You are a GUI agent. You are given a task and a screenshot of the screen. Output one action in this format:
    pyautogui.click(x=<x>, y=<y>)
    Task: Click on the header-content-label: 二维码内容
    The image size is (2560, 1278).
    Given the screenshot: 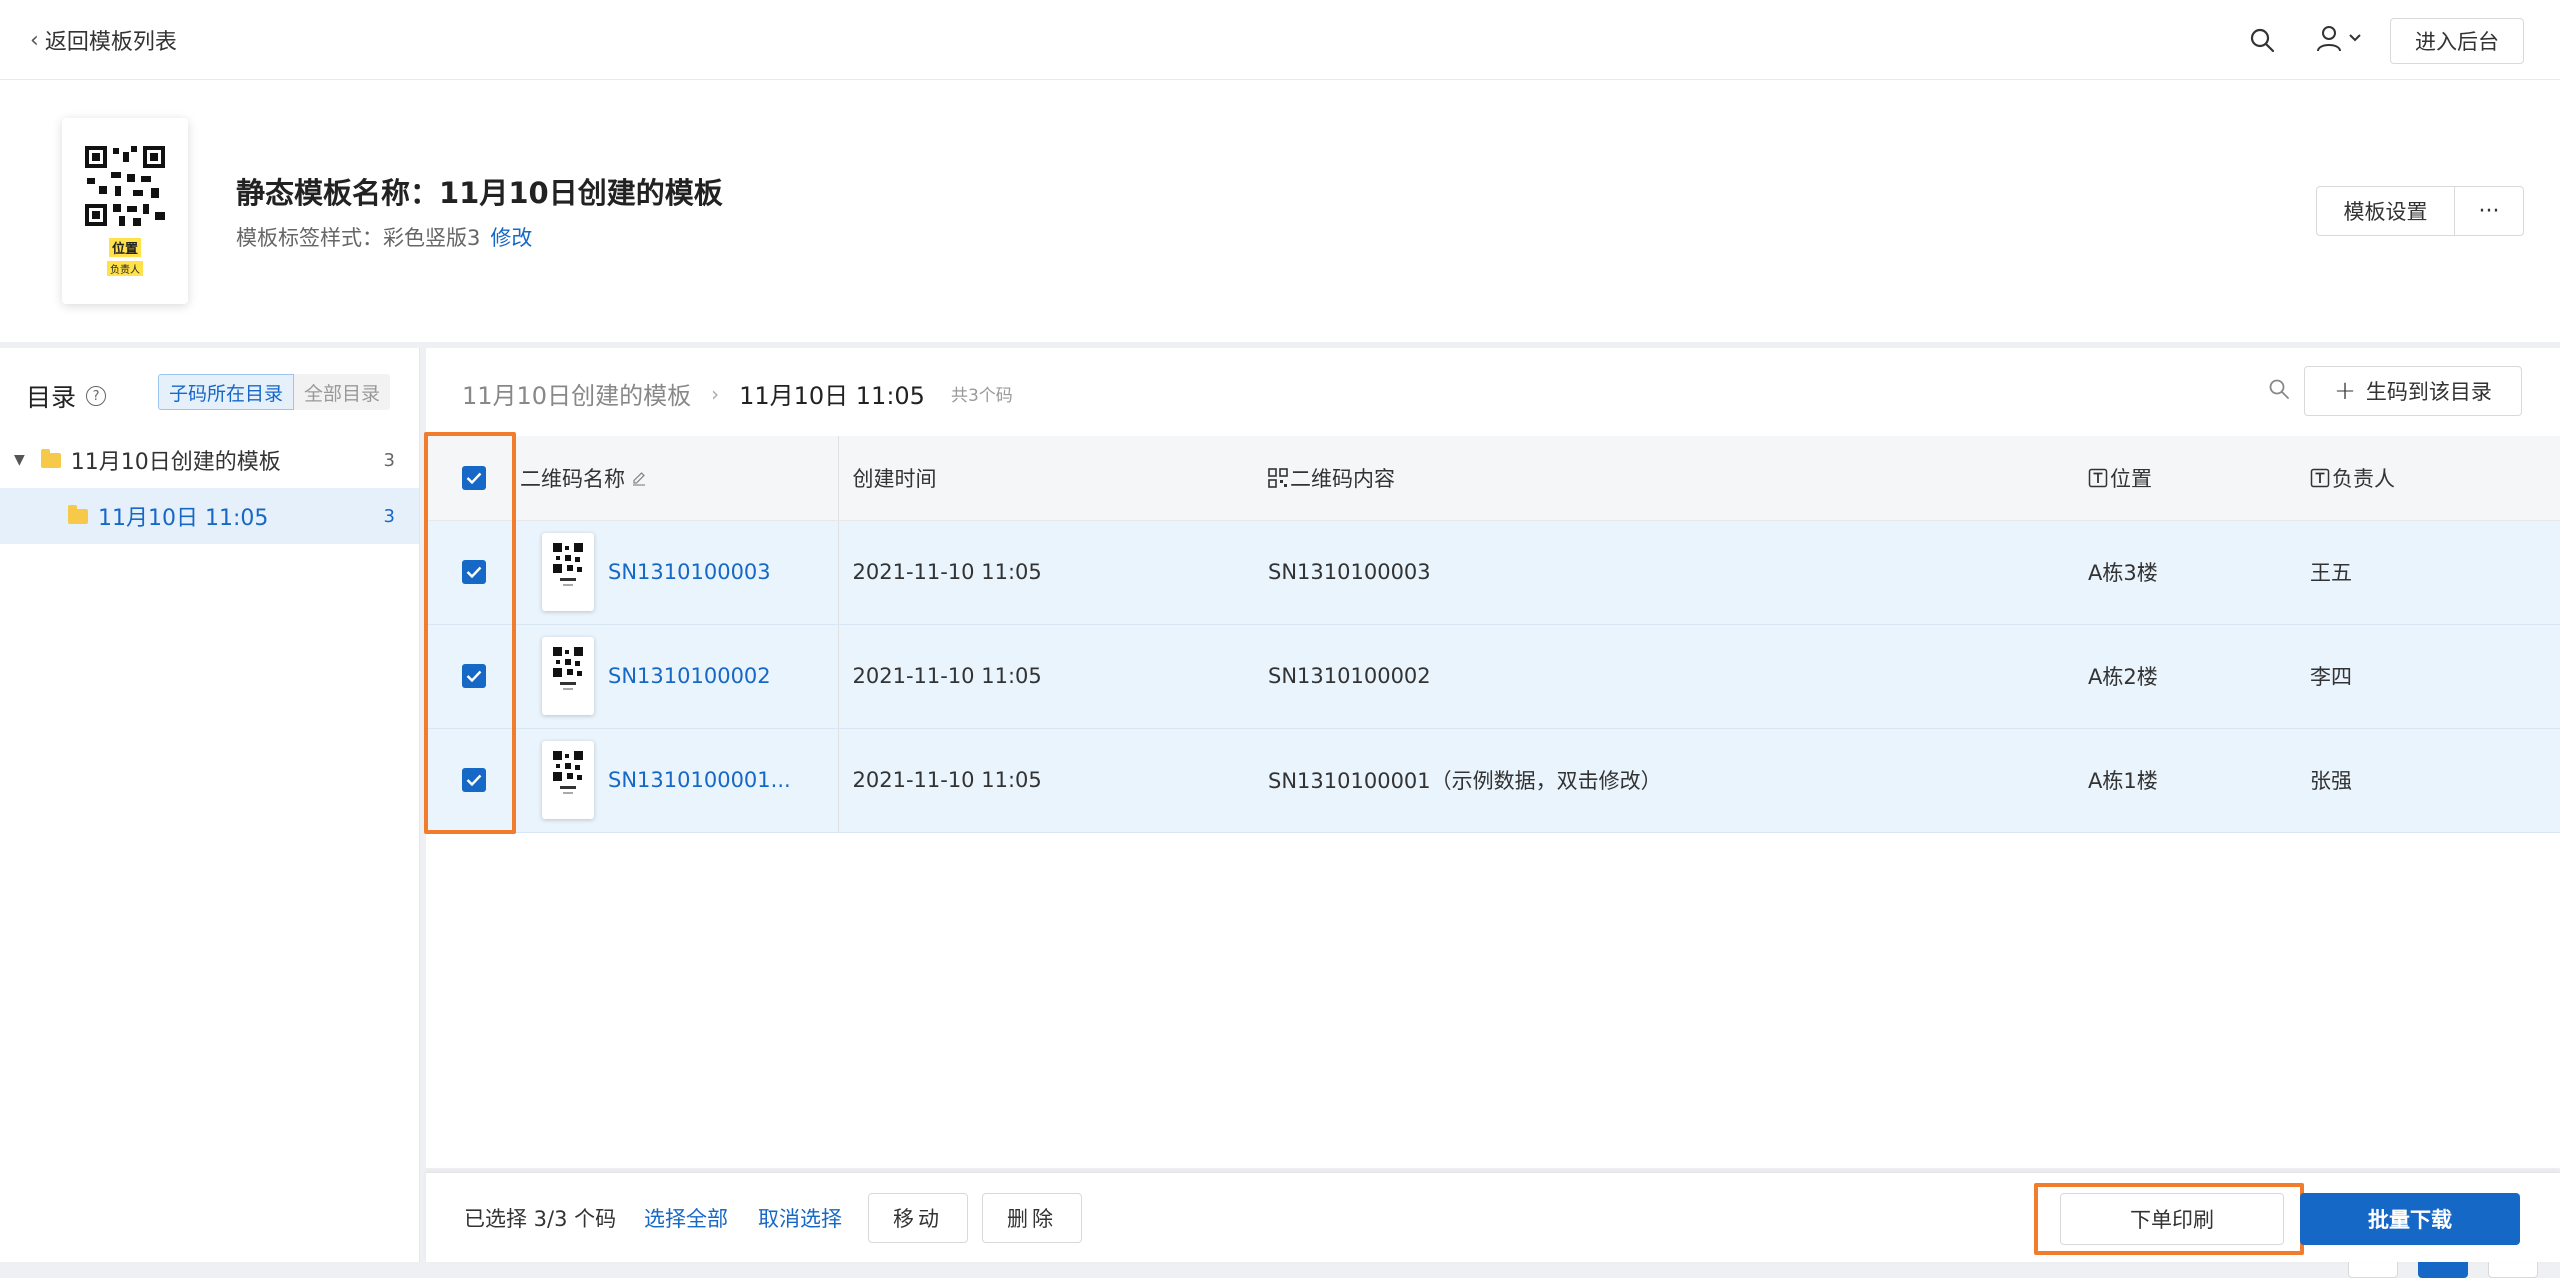 What is the action you would take?
    pyautogui.click(x=1342, y=478)
    